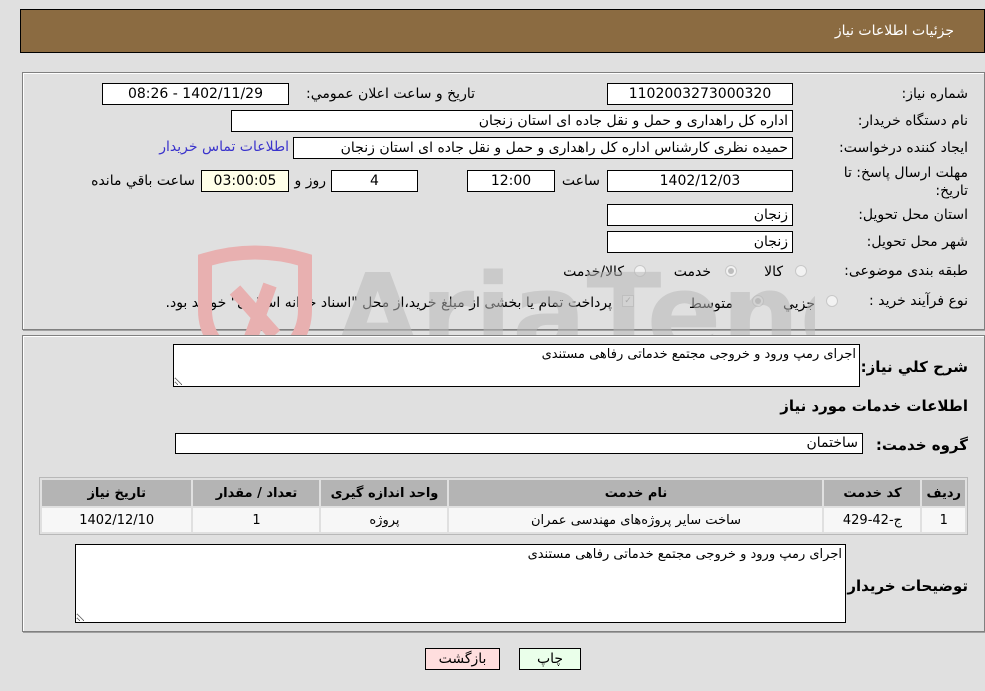 Image resolution: width=985 pixels, height=691 pixels. What do you see at coordinates (700, 181) in the screenshot?
I see `deadline-date-field: 1402/12/03` at bounding box center [700, 181].